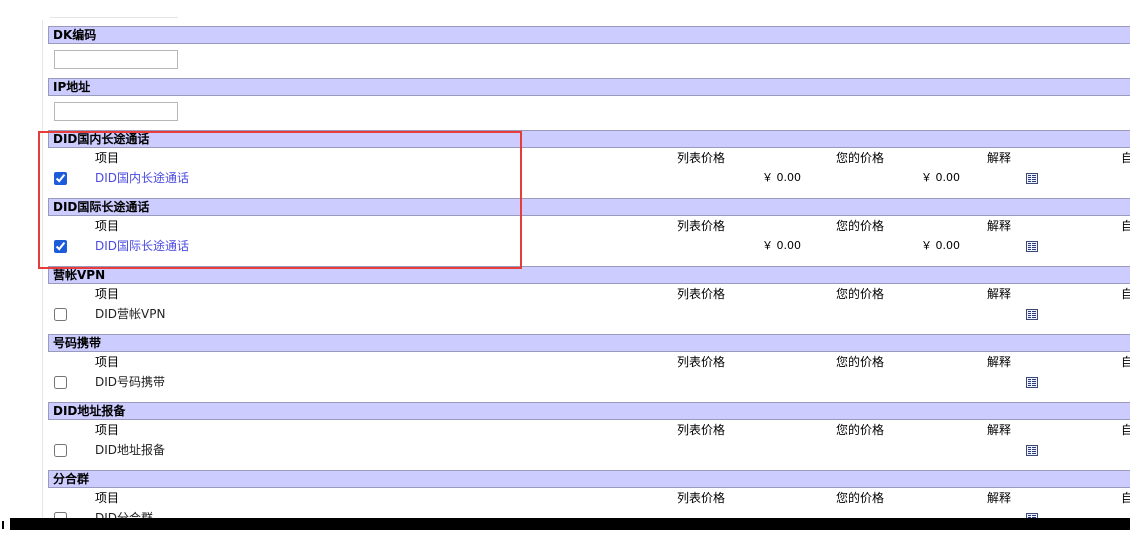 This screenshot has height=538, width=1130. What do you see at coordinates (589, 139) in the screenshot?
I see `section-header-domestic-long-distance: DID国内长途通话` at bounding box center [589, 139].